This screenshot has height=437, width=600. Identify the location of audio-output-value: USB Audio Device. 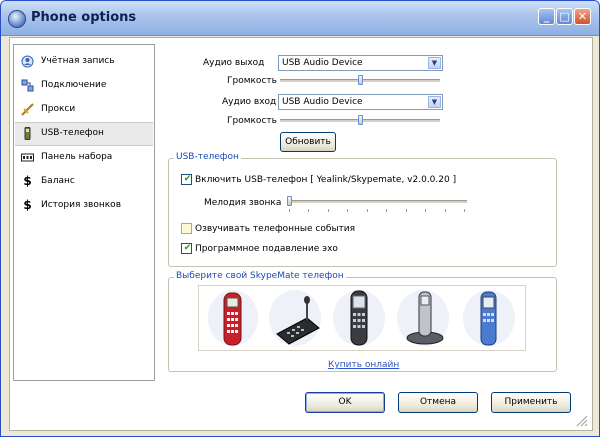
(322, 63).